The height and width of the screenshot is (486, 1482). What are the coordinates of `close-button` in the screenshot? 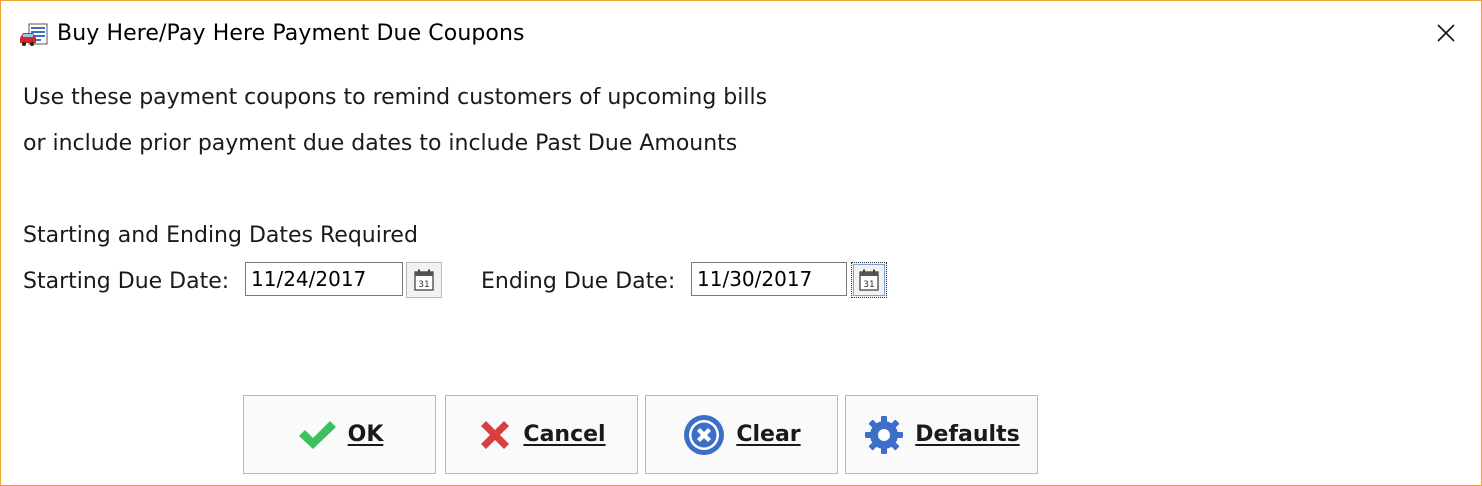 It's located at (1446, 33).